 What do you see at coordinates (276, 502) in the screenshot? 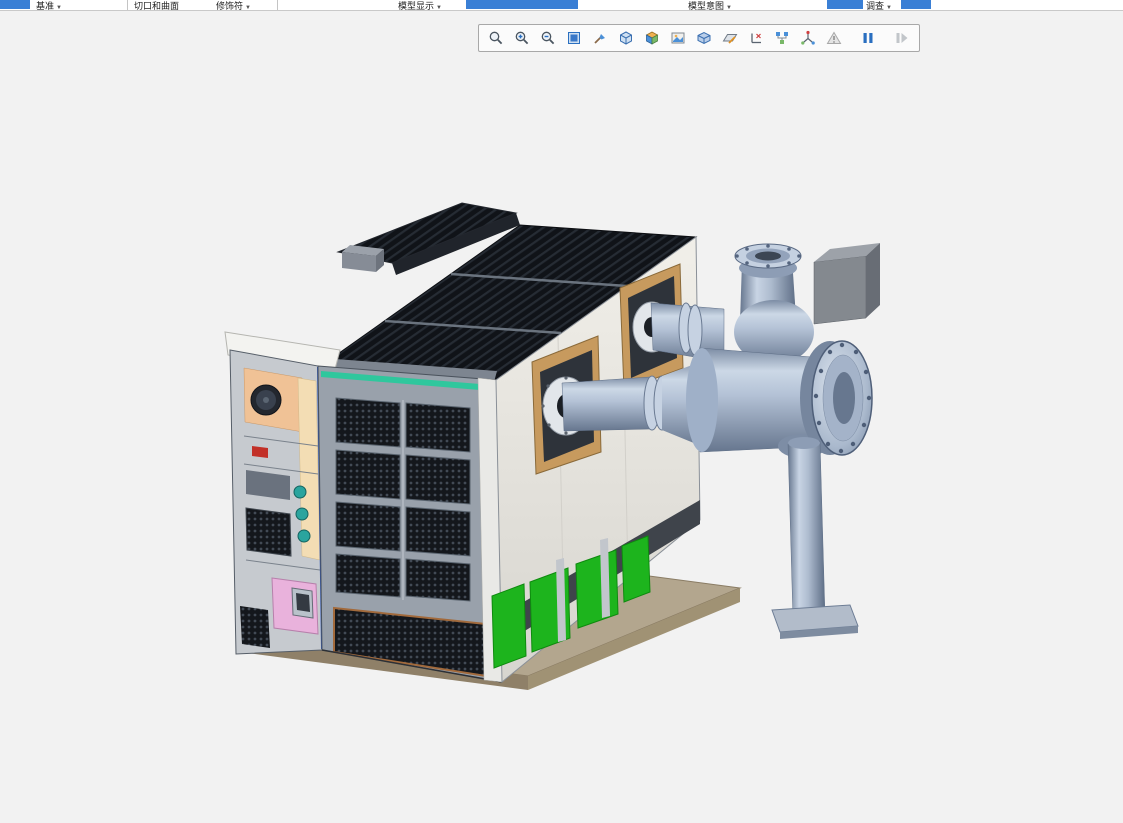
I see `left-equipment-cabinet` at bounding box center [276, 502].